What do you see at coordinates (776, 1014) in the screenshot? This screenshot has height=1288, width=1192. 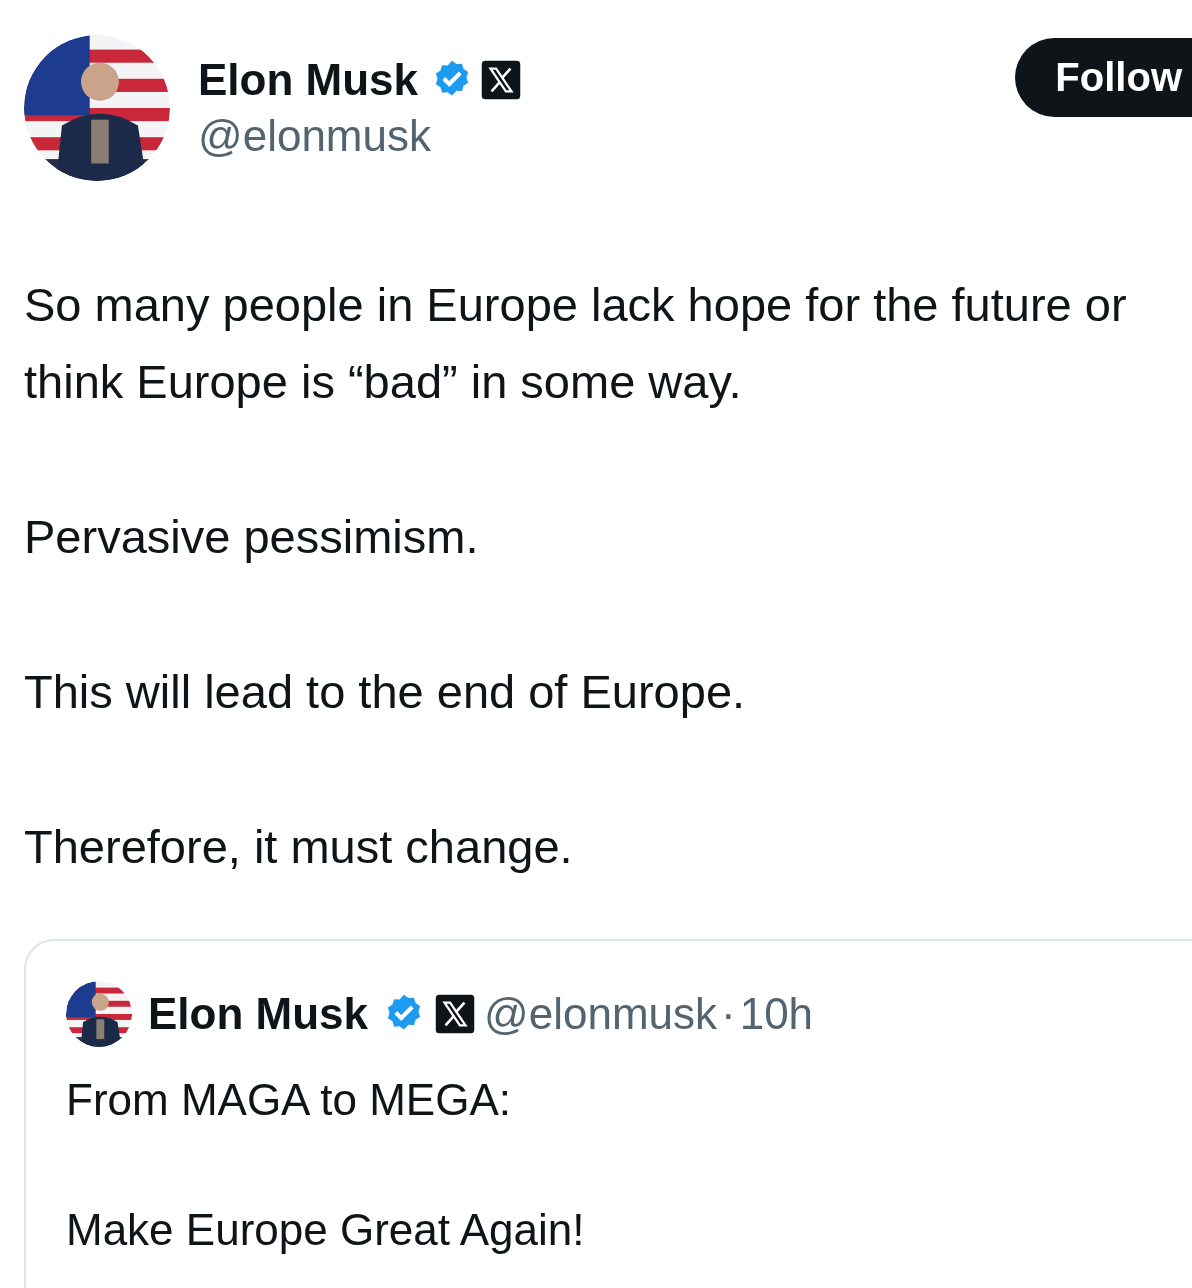 I see `post-time: 10h` at bounding box center [776, 1014].